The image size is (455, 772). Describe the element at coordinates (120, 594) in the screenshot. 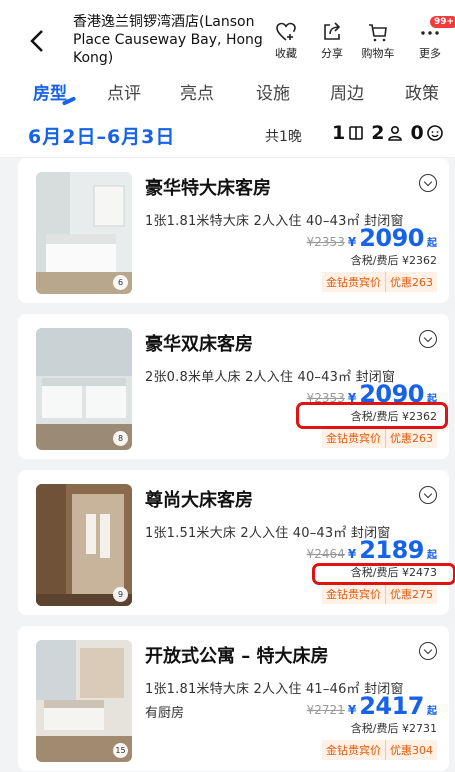

I see `photo-count-badge: 9` at that location.